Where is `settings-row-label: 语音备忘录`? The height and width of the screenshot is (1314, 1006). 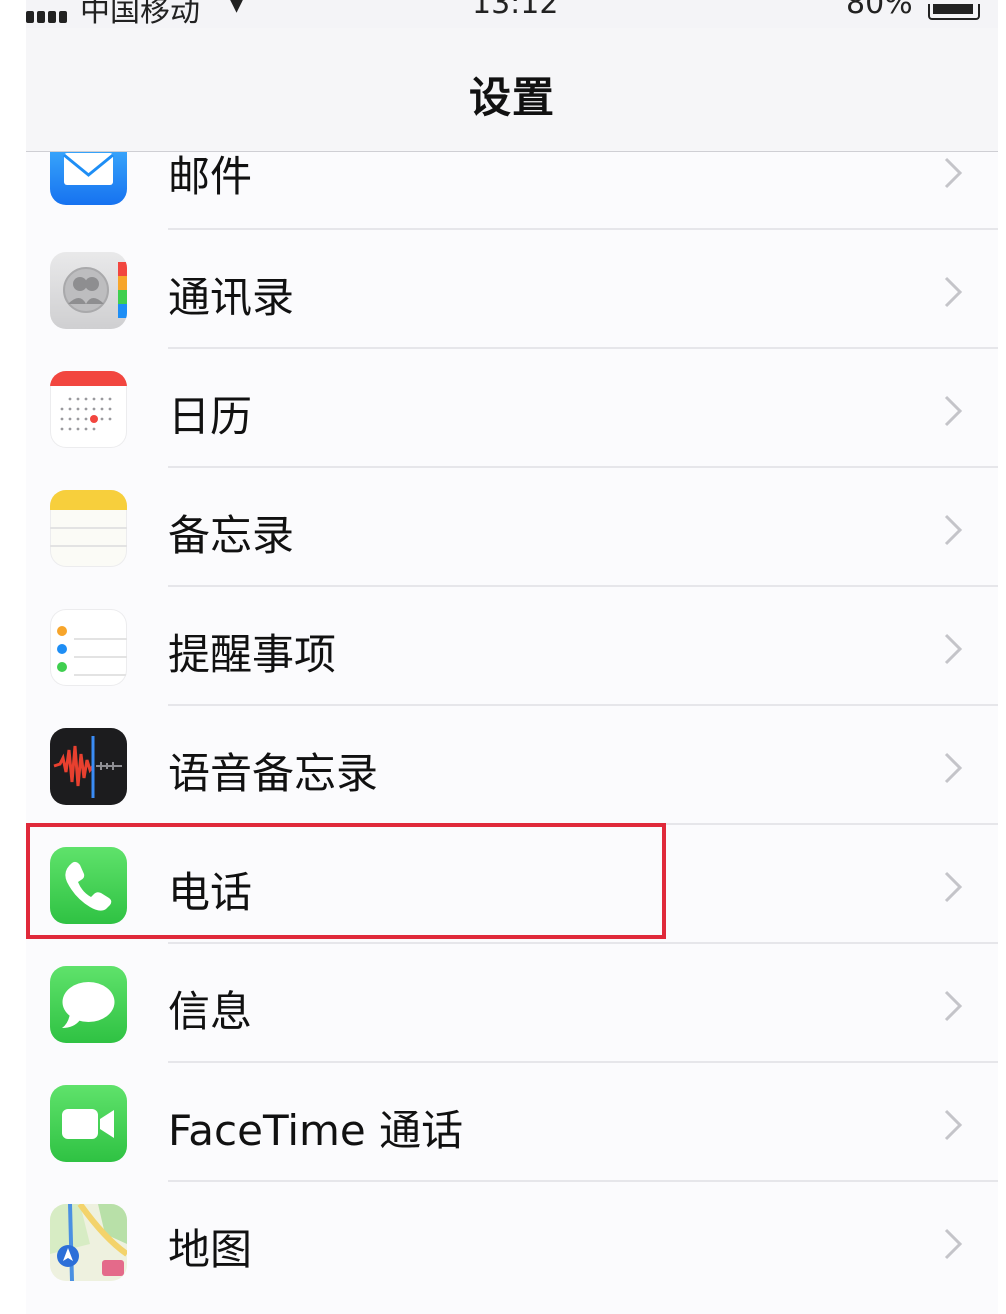
settings-row-label: 语音备忘录 is located at coordinates (273, 773).